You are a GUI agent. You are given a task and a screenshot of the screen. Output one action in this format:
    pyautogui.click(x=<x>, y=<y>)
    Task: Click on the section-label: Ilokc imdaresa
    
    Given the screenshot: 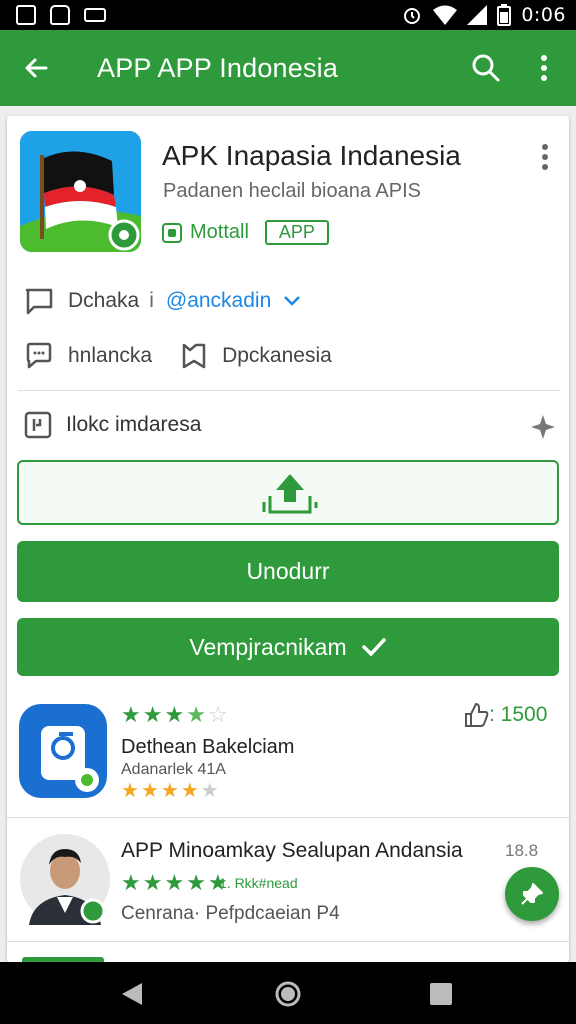 What is the action you would take?
    pyautogui.click(x=134, y=424)
    